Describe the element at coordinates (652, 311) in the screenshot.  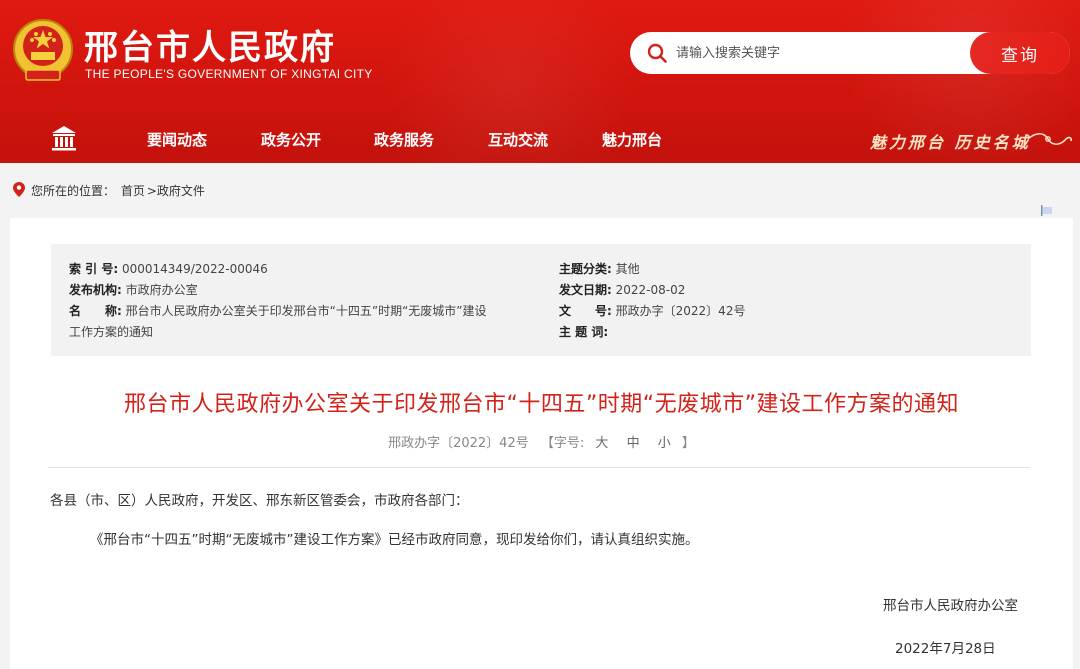
I see `meta-doc-number: 文 号: 邢政办字〔2022〕42号` at that location.